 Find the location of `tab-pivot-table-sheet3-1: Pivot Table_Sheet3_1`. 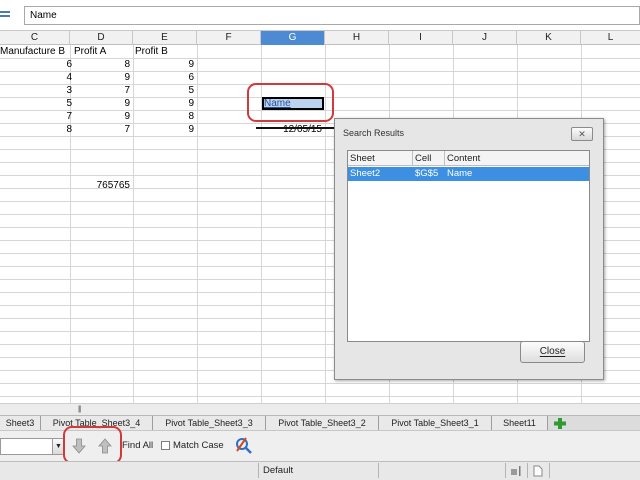

tab-pivot-table-sheet3-1: Pivot Table_Sheet3_1 is located at coordinates (435, 423).